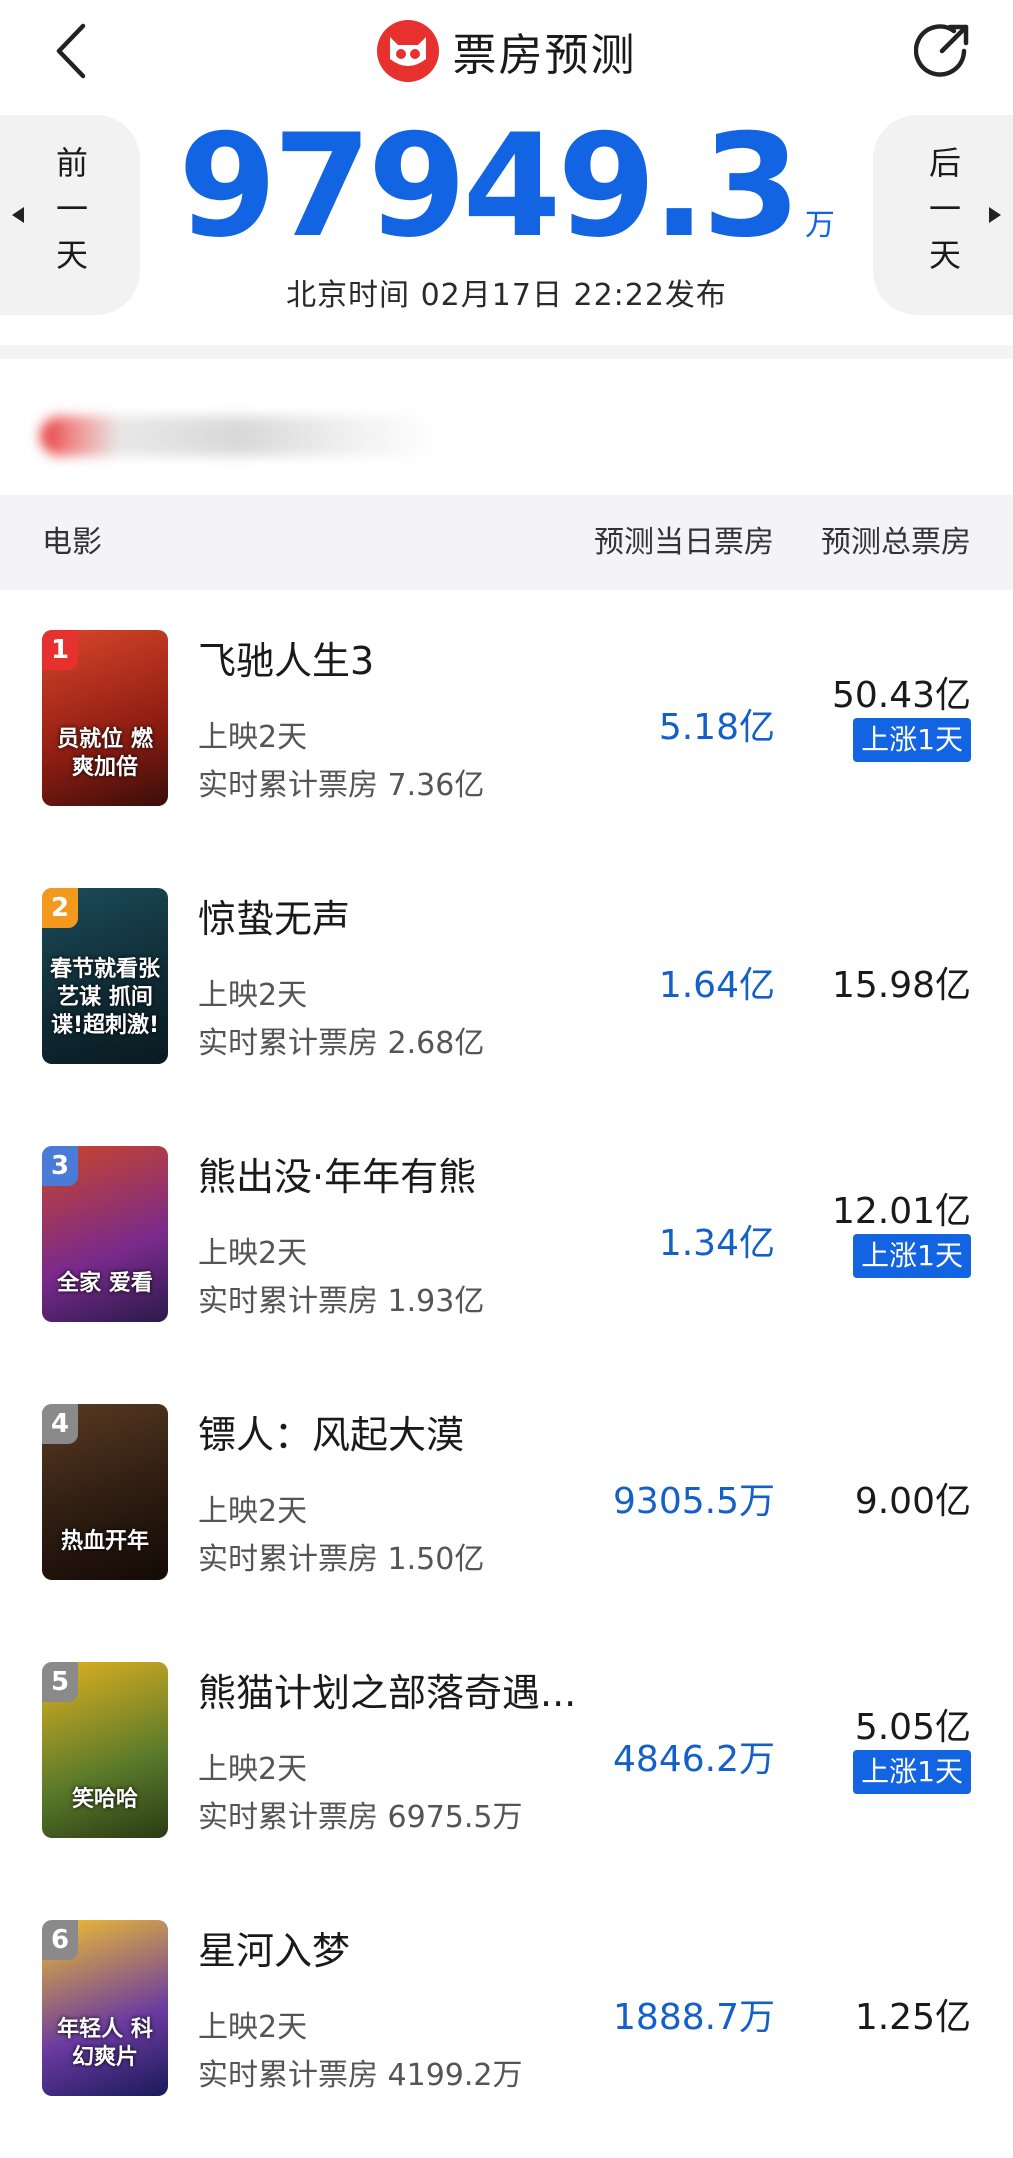  I want to click on blurred-banner, so click(506, 435).